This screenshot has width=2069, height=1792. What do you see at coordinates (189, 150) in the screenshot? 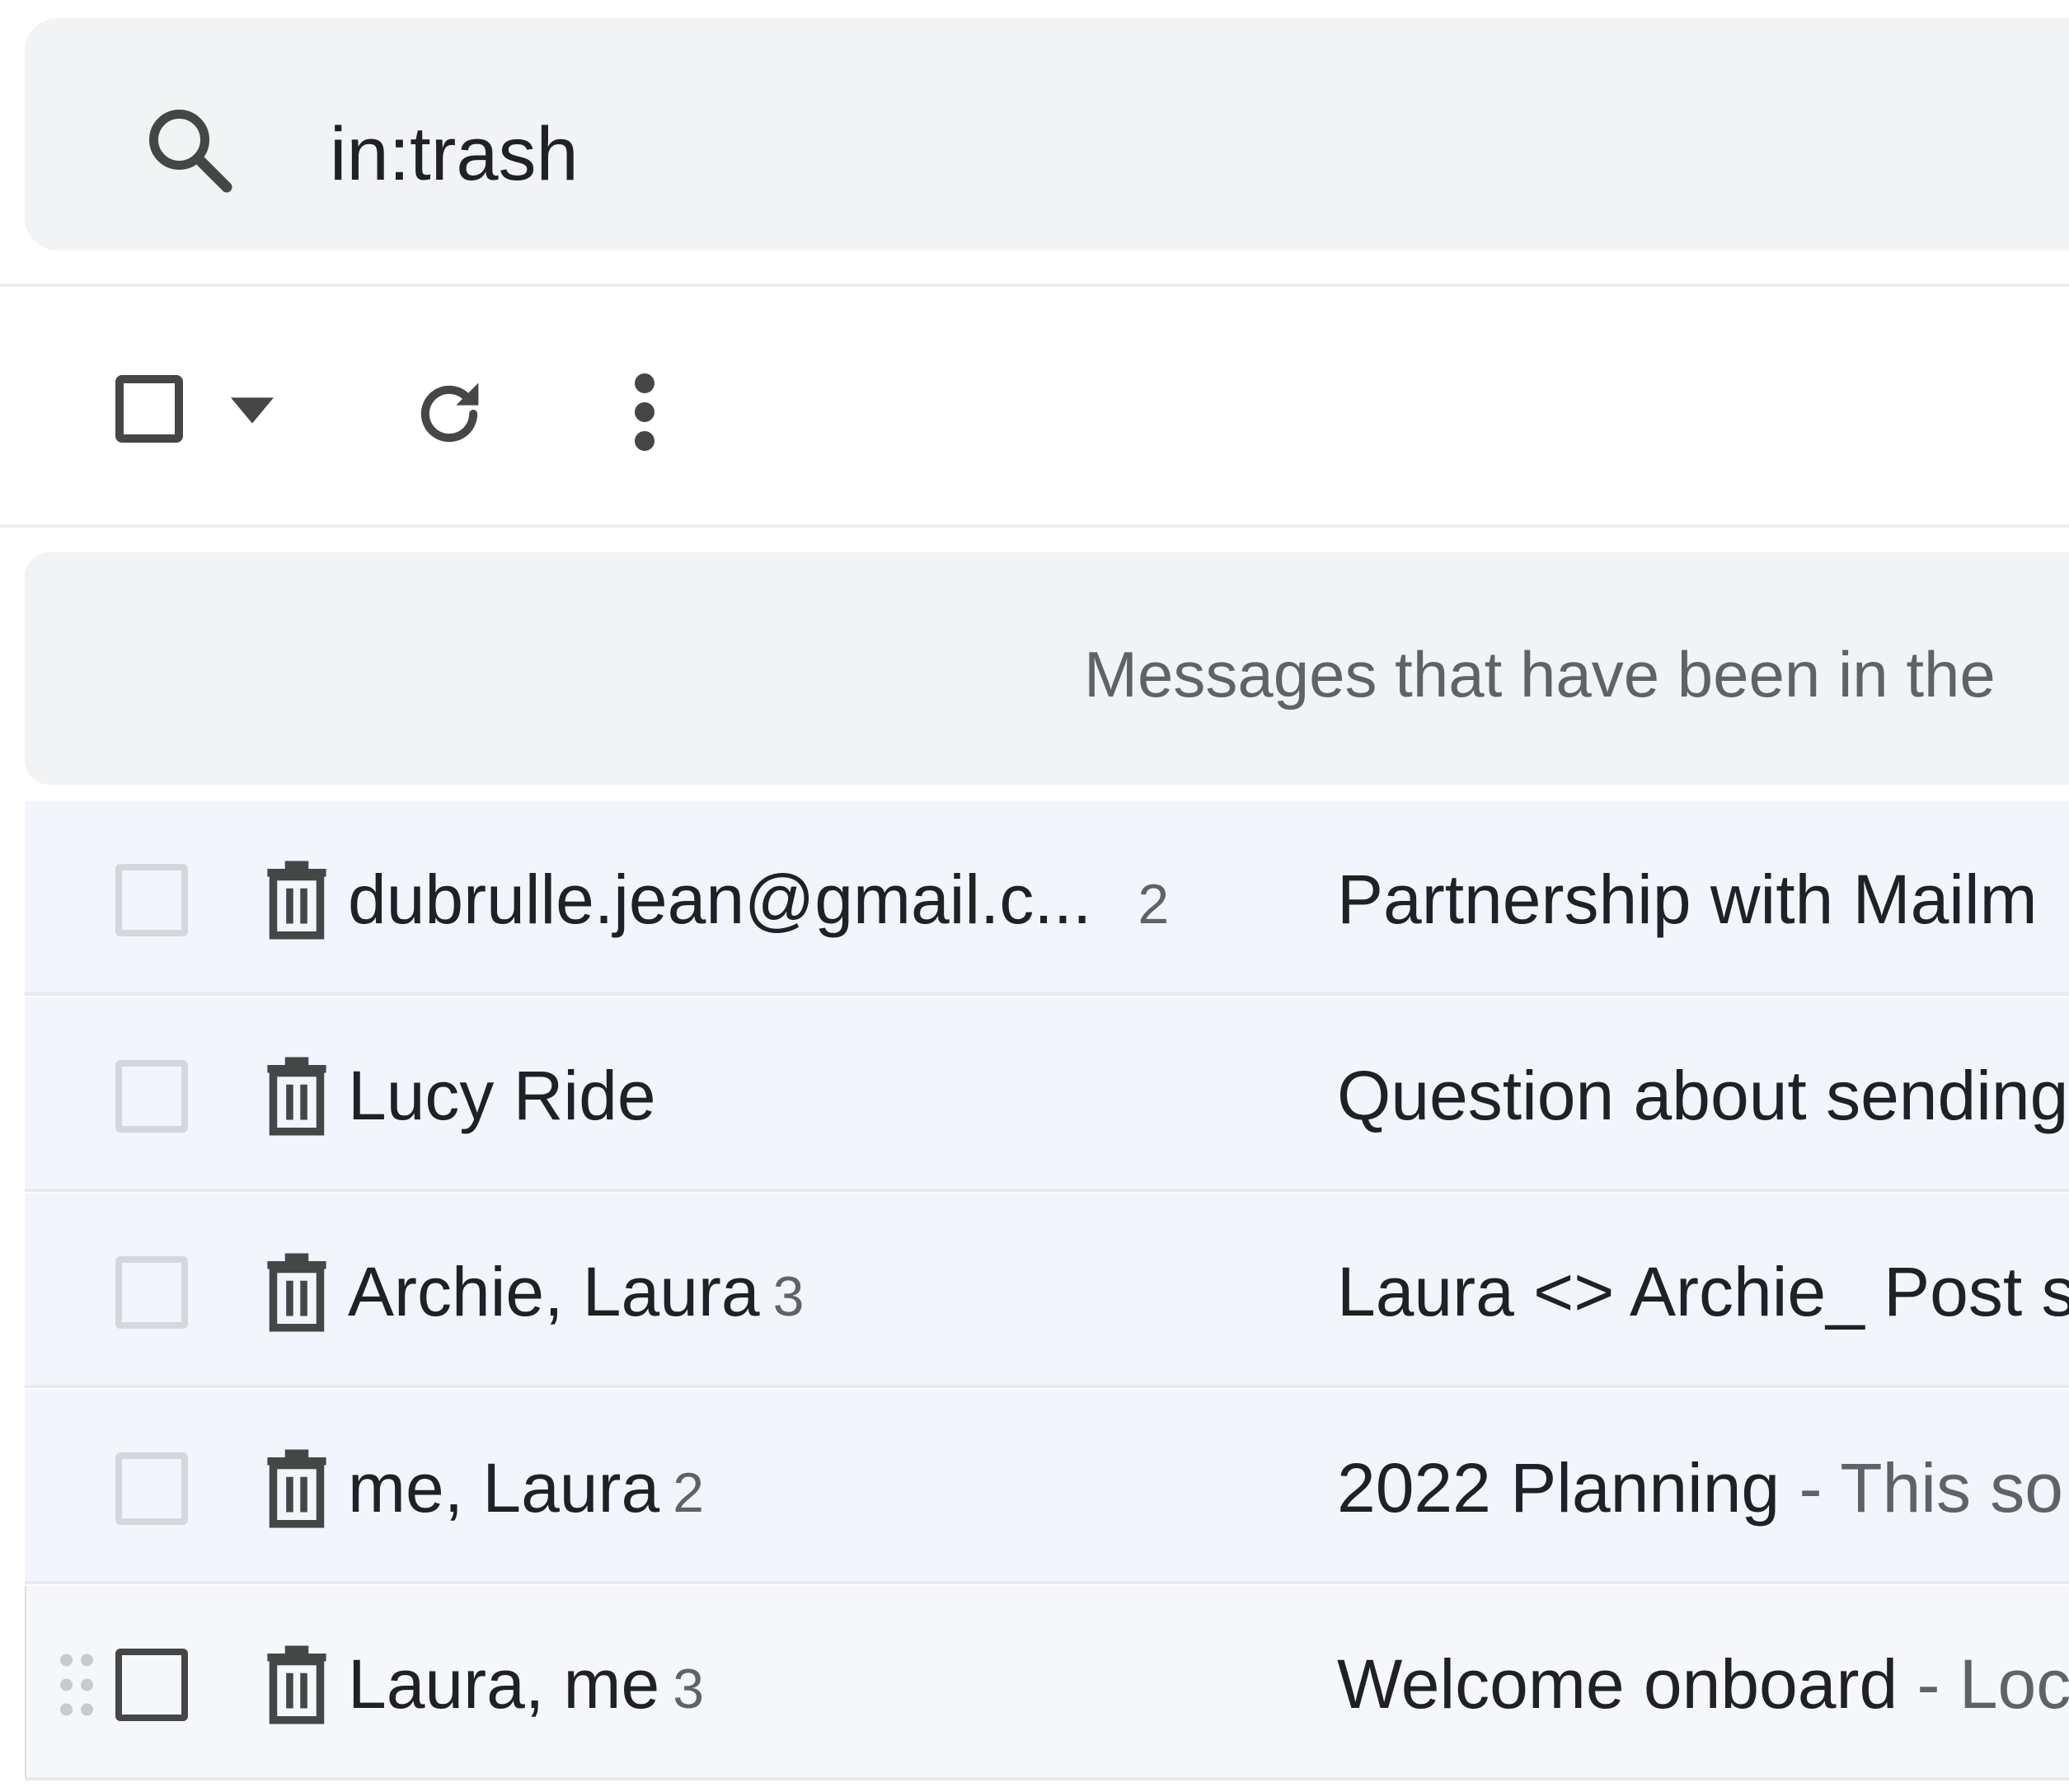
I see `search-icon` at bounding box center [189, 150].